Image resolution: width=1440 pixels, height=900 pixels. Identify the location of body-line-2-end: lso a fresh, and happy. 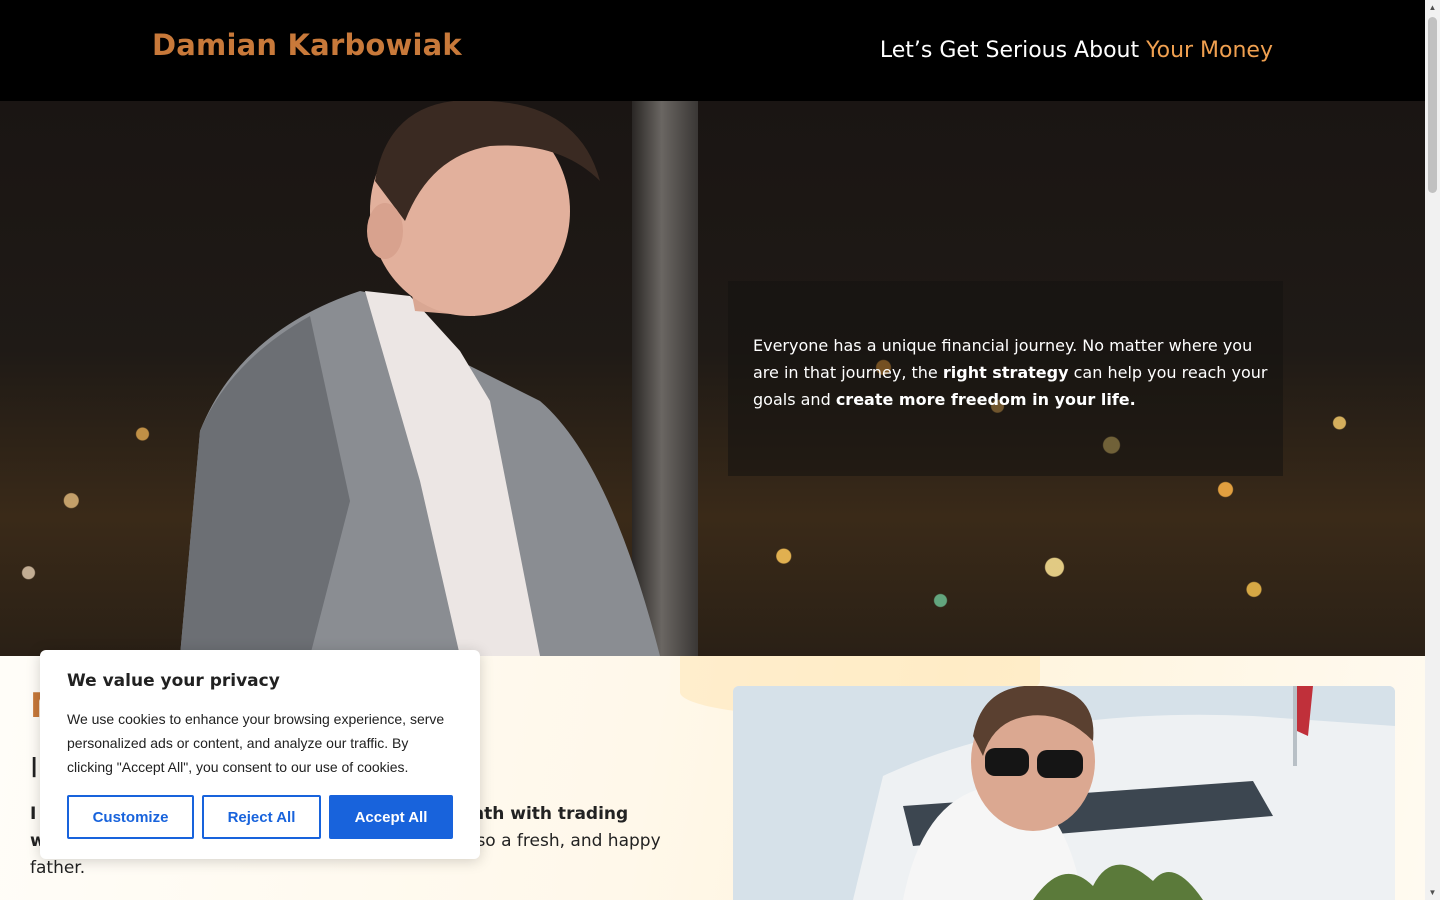
(566, 841).